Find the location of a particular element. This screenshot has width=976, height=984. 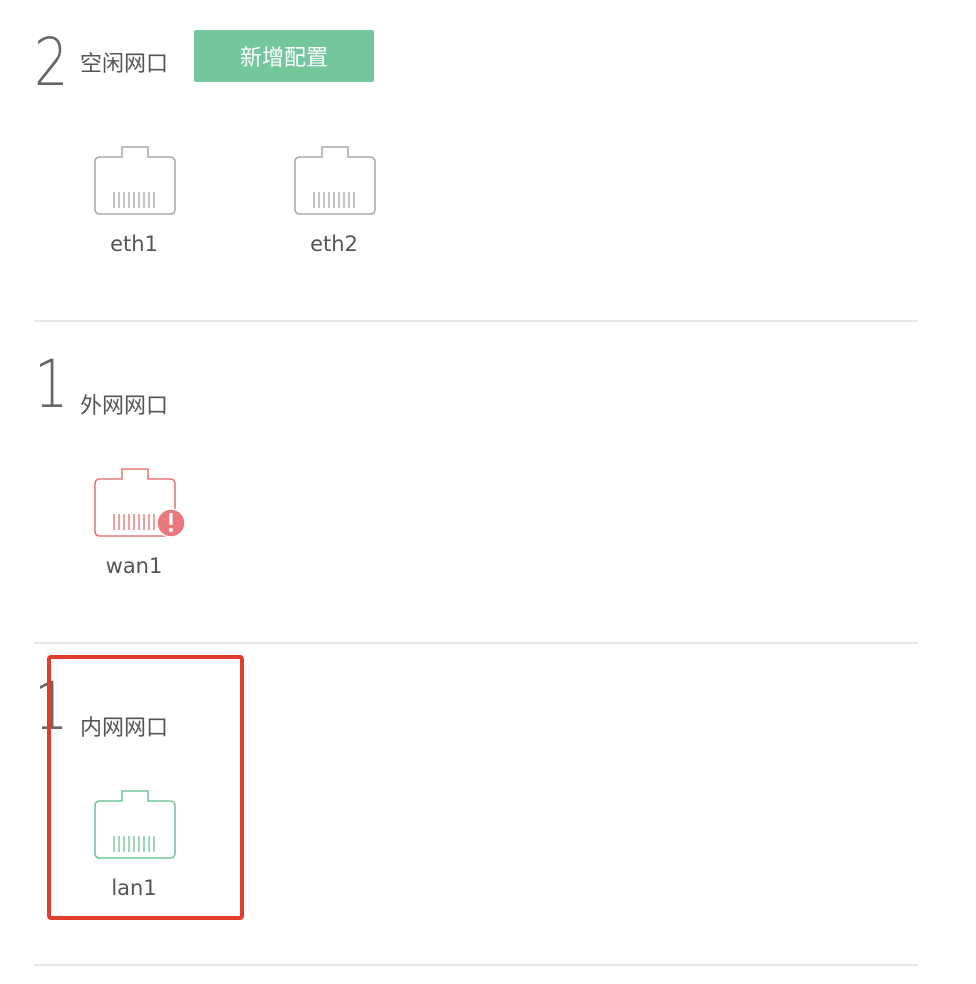

port-label-lan1: lan1 is located at coordinates (134, 888).